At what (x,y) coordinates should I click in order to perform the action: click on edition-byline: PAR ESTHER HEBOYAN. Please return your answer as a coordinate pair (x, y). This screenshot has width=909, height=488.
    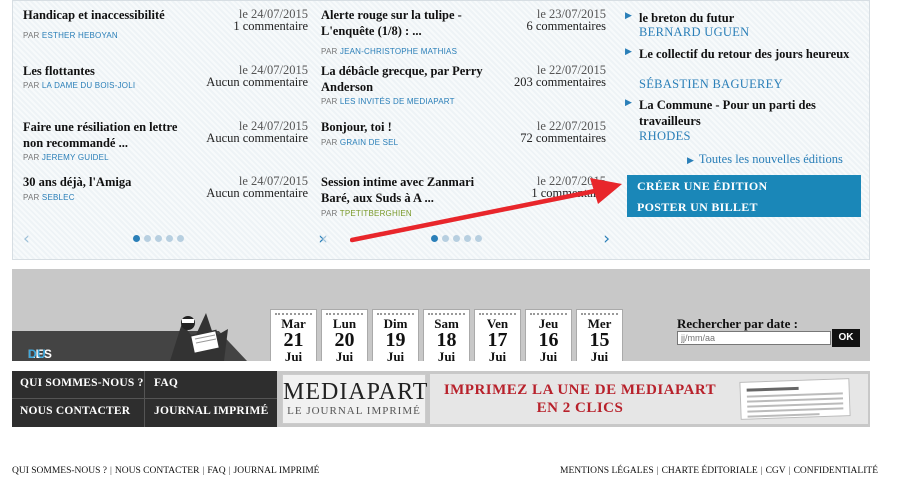
    Looking at the image, I should click on (70, 35).